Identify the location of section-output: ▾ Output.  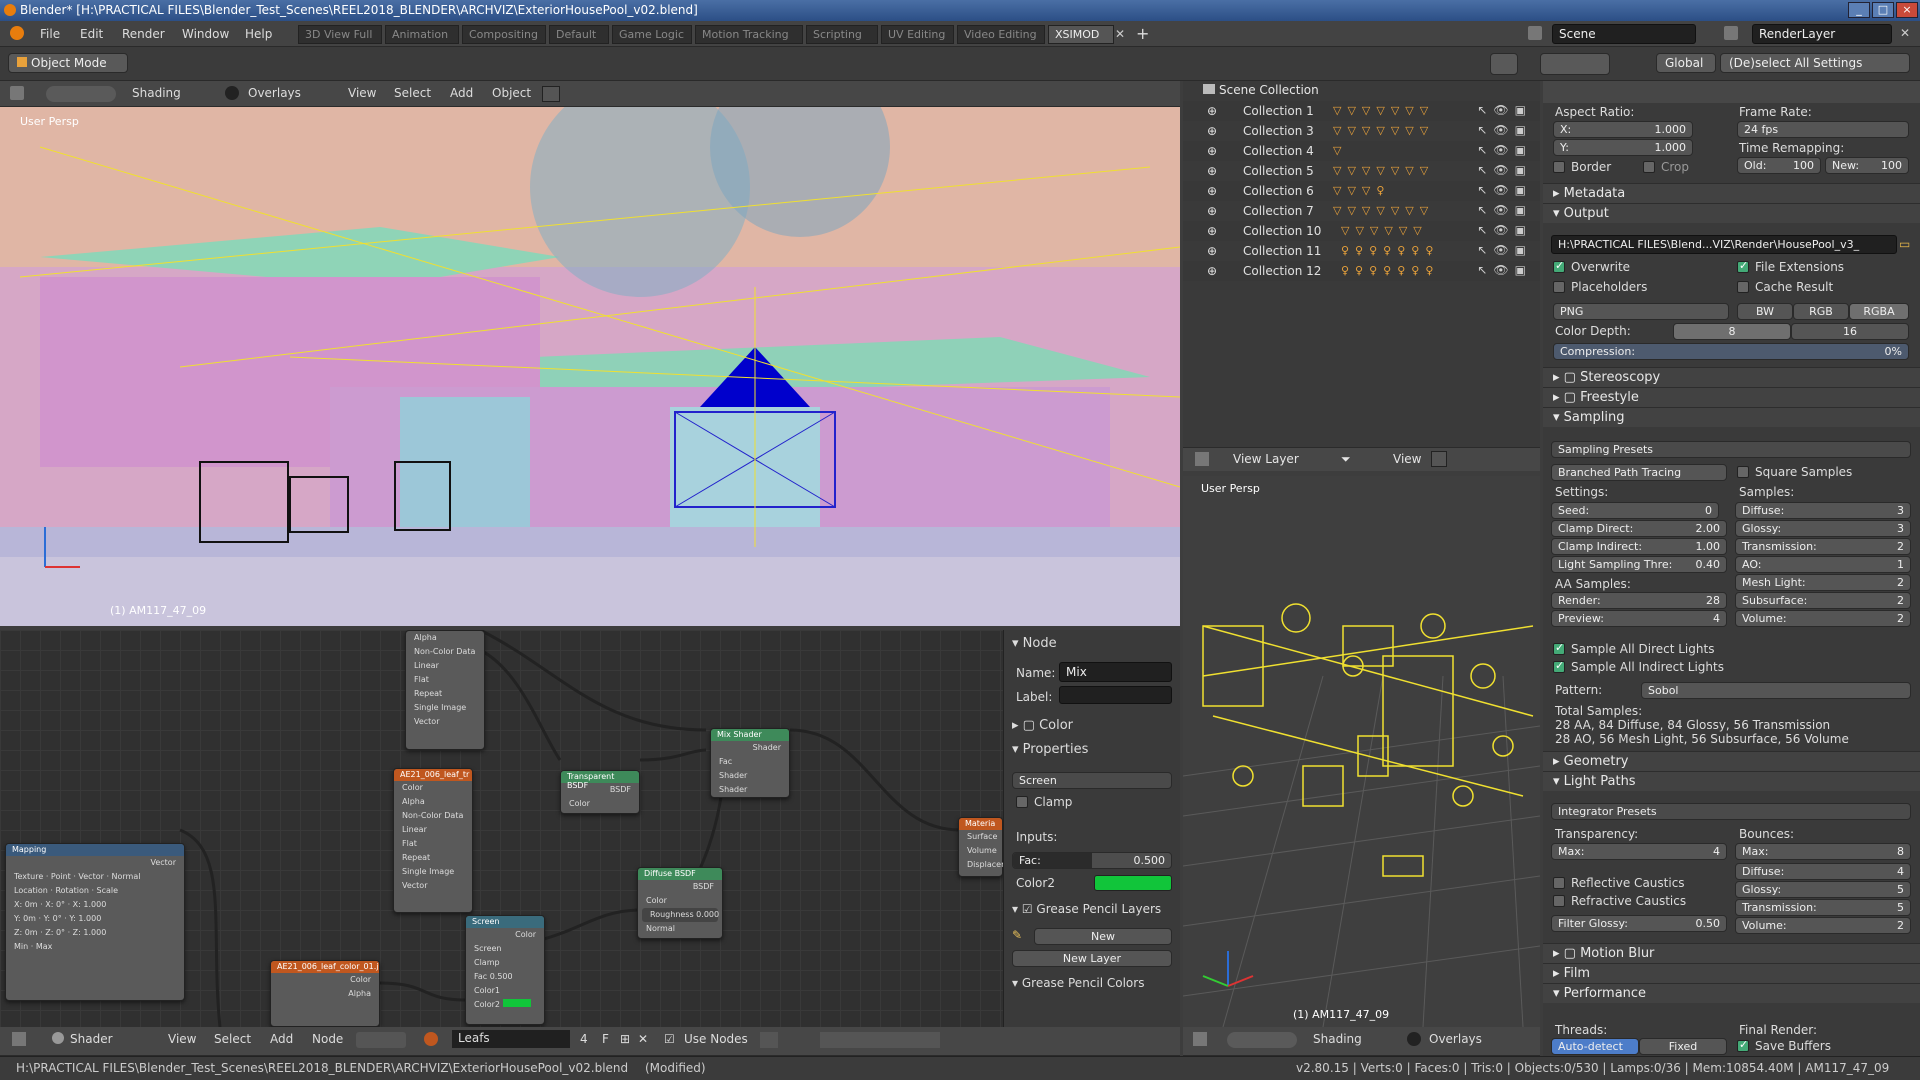
(1731, 213).